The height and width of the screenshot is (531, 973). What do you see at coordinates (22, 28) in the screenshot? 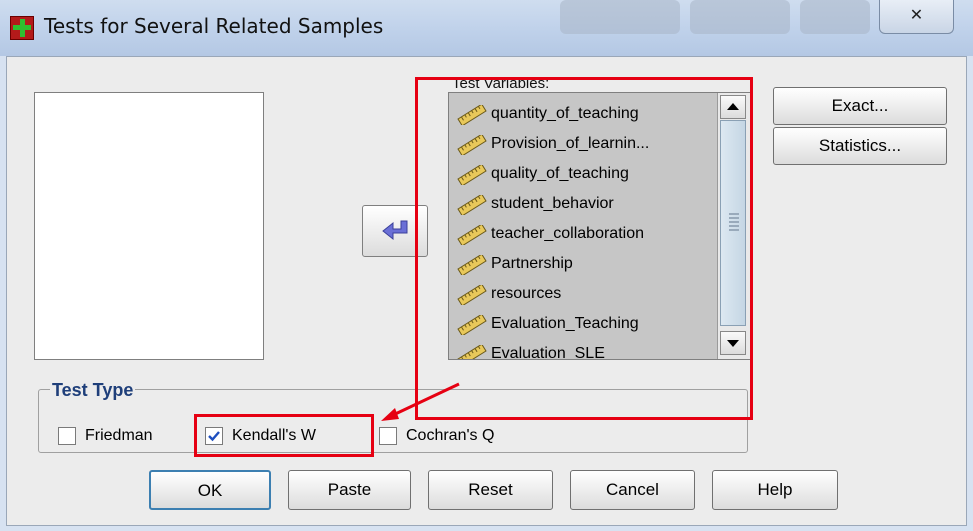
I see `app-icon` at bounding box center [22, 28].